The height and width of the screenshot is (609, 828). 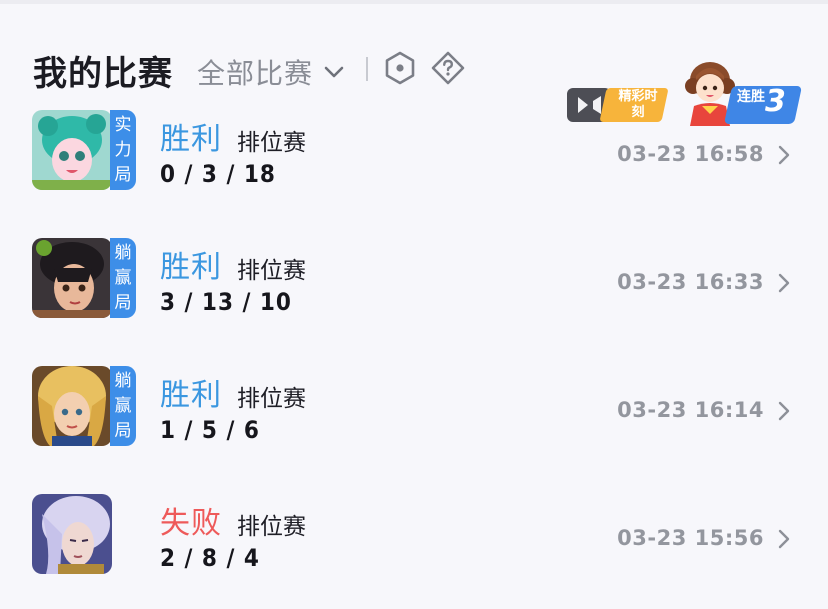 I want to click on match-kda: 3 / 13 / 10, so click(x=226, y=302).